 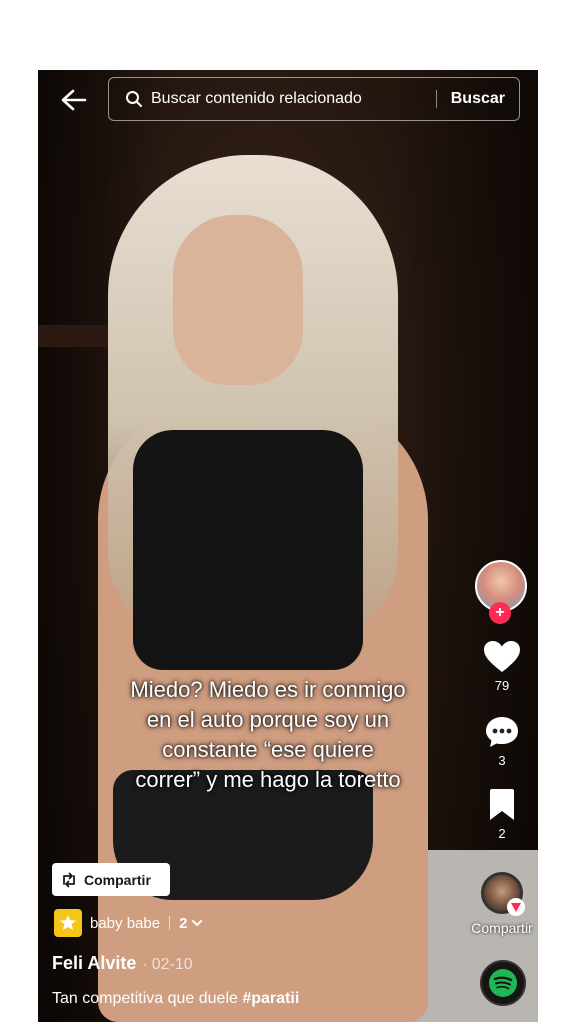 I want to click on like-count: 79, so click(x=502, y=685).